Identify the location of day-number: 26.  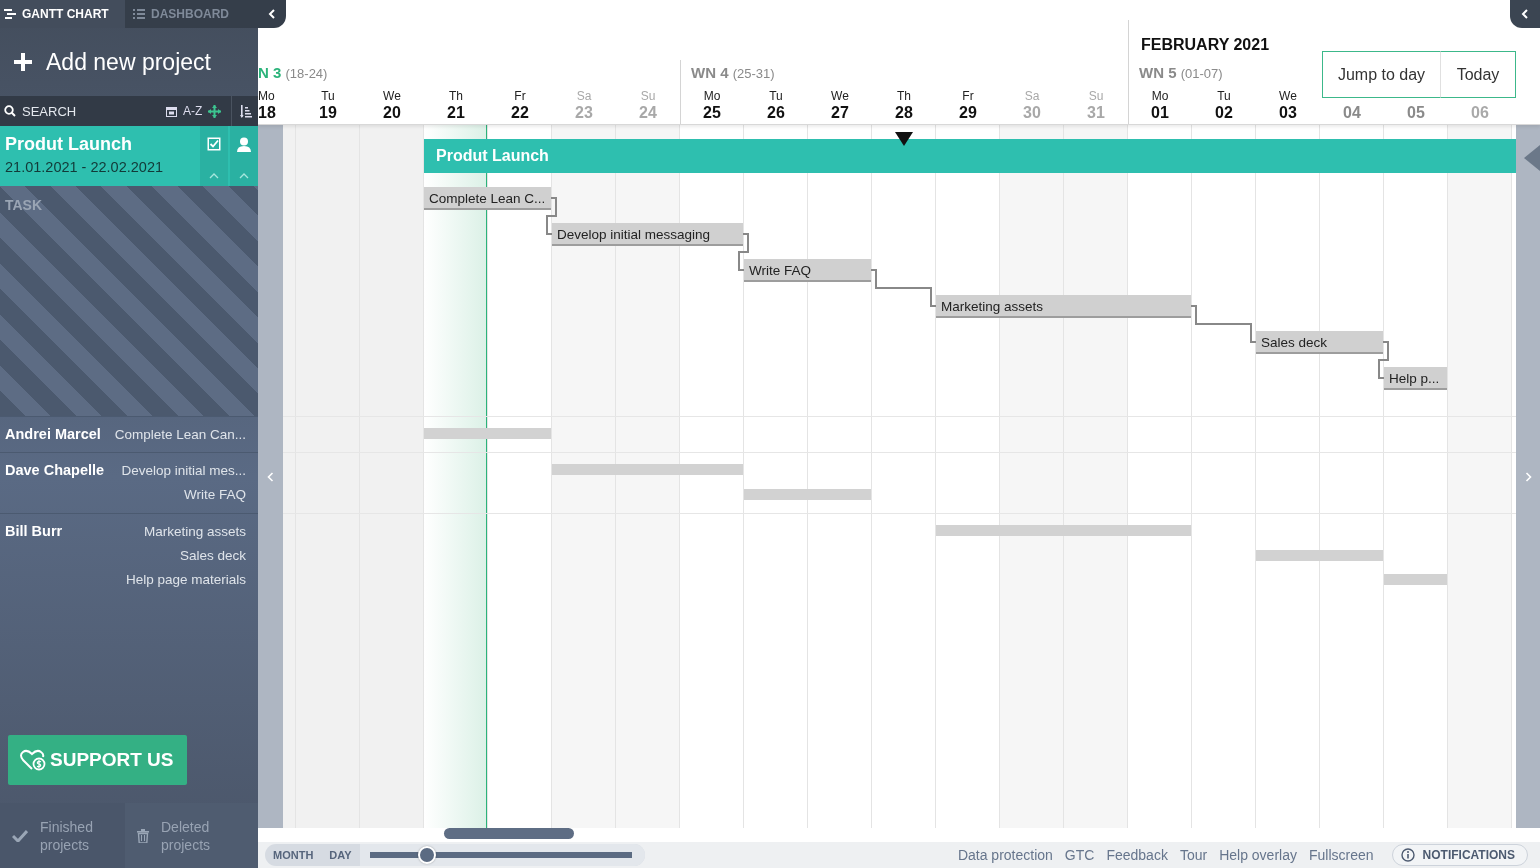
(776, 112).